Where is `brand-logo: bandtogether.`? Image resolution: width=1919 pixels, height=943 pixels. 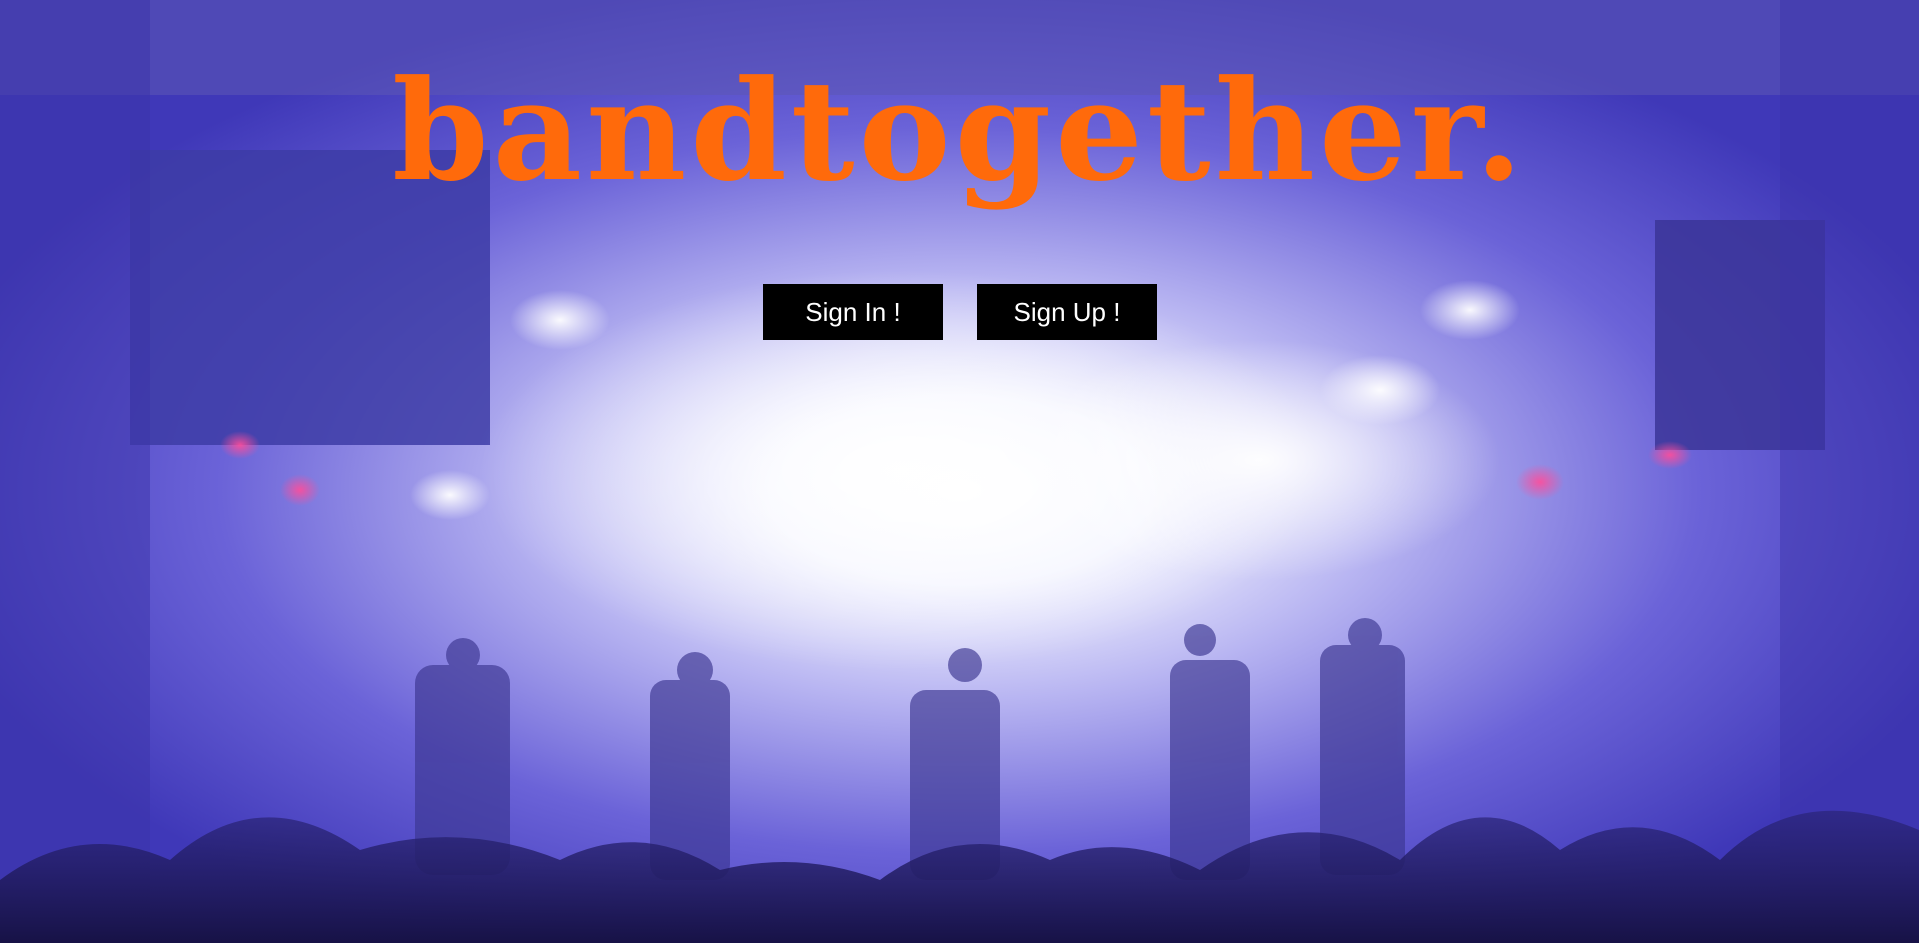 brand-logo: bandtogether. is located at coordinates (959, 131).